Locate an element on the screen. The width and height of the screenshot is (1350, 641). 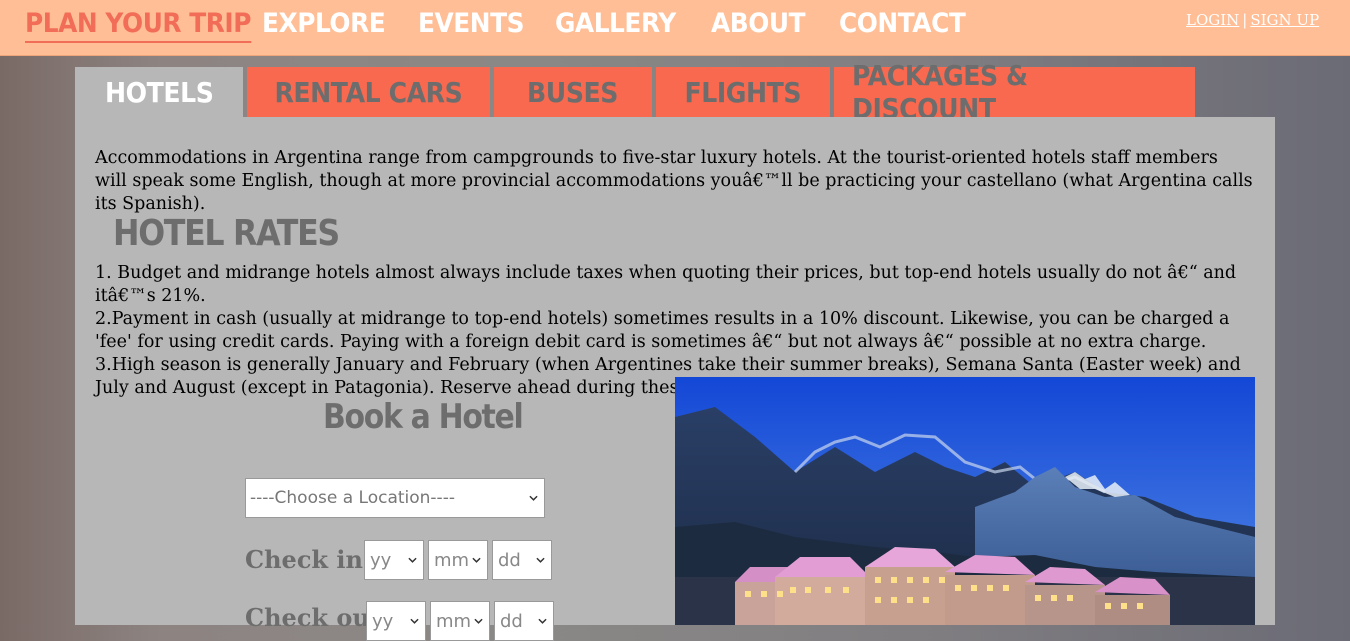
tab-flights-label: FLIGHTS is located at coordinates (743, 92).